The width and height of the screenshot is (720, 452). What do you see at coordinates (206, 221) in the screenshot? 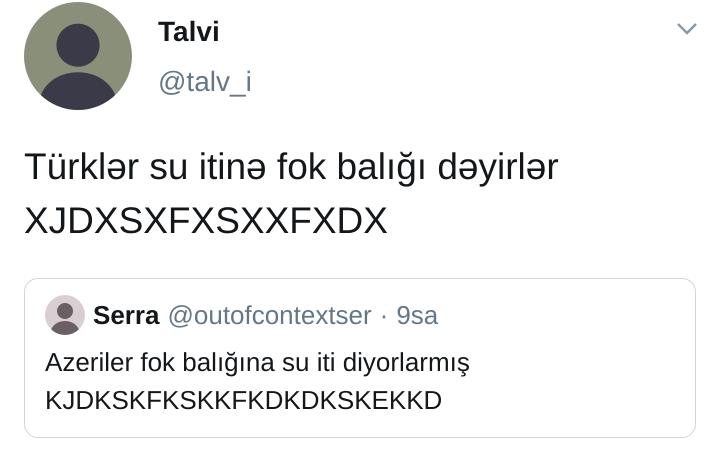
I see `tweet-text-line: XJDXSXFXSXXFXDX` at bounding box center [206, 221].